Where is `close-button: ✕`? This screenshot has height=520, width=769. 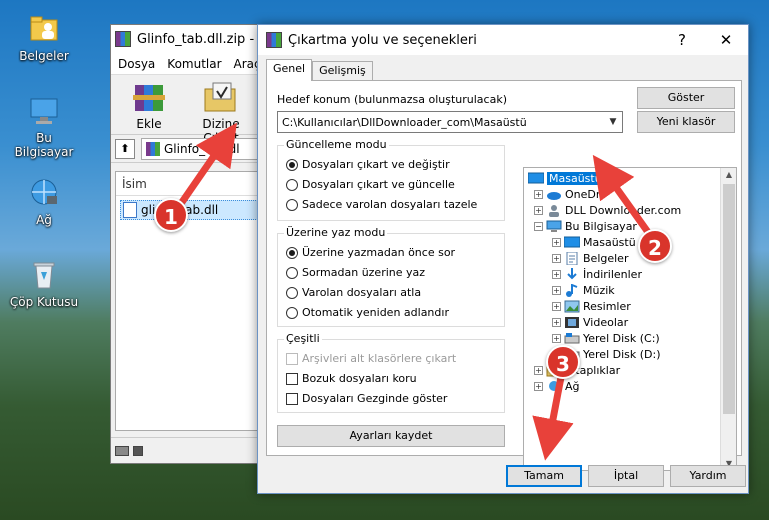
close-button: ✕ is located at coordinates (726, 40).